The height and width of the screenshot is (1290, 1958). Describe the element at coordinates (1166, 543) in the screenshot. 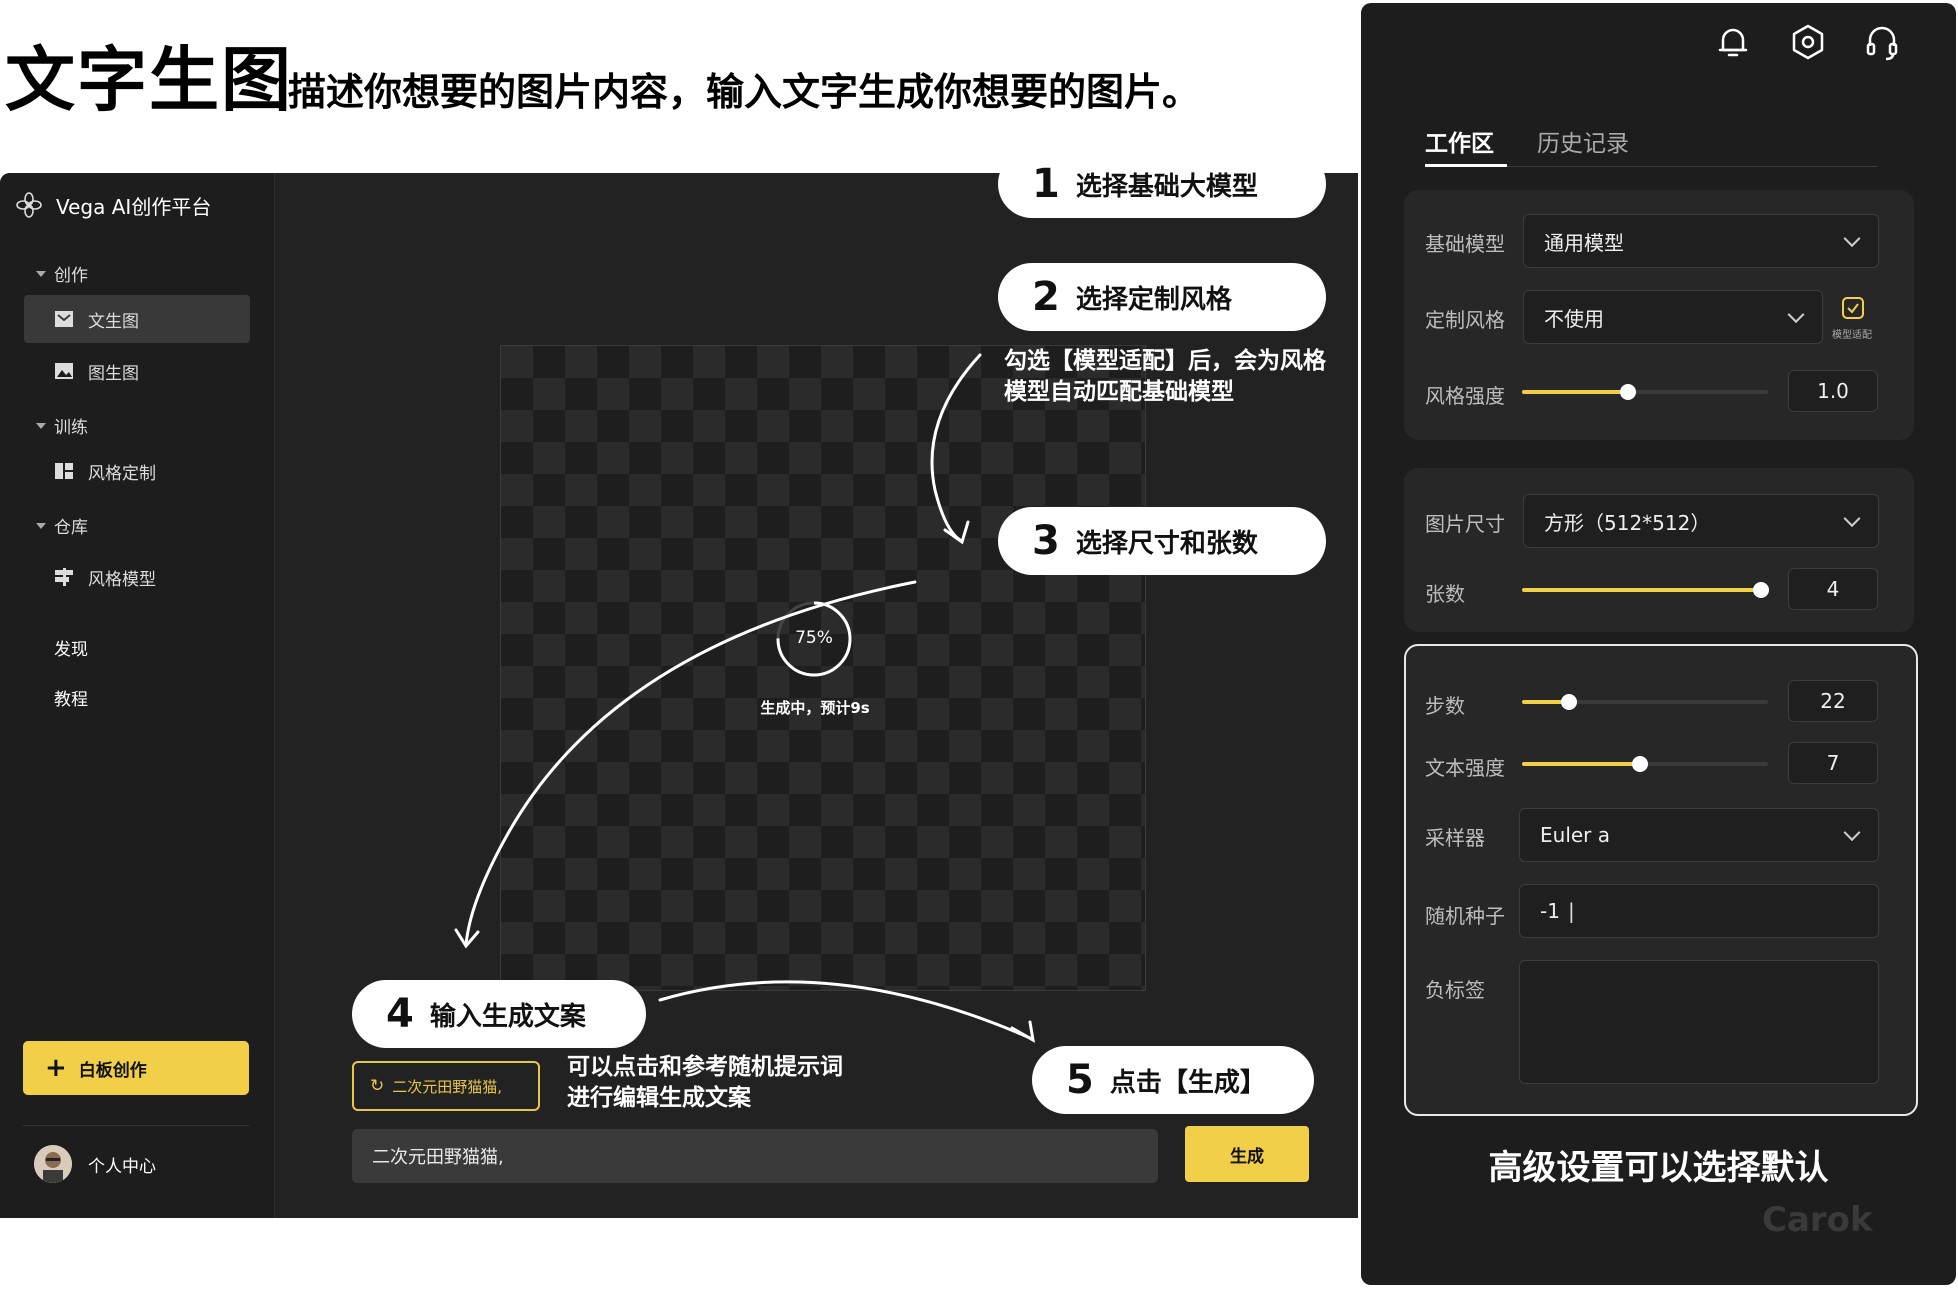

I see `callout-text: 选择尺寸和张数` at that location.